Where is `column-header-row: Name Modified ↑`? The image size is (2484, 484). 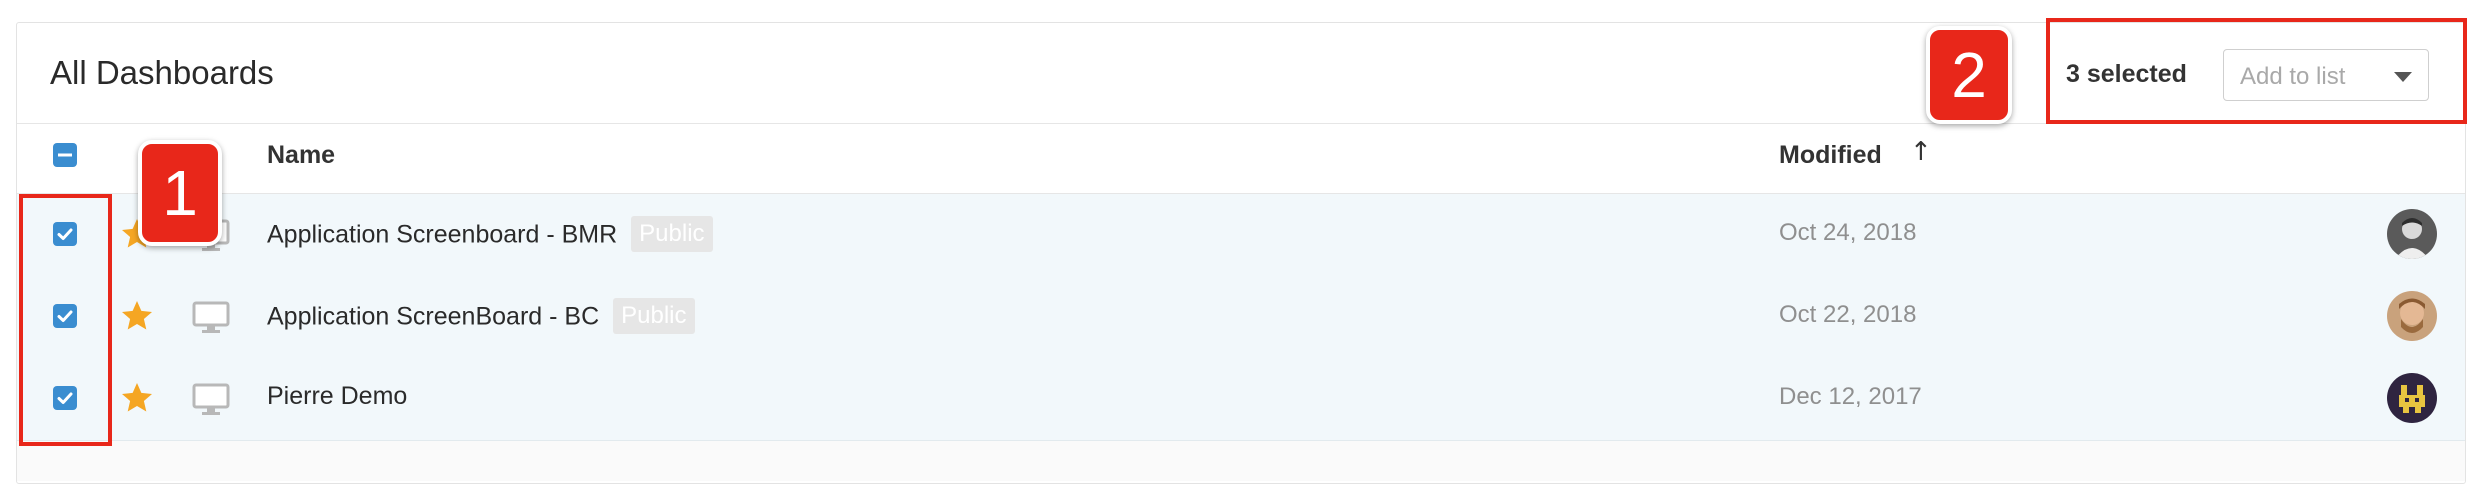 column-header-row: Name Modified ↑ is located at coordinates (1241, 158).